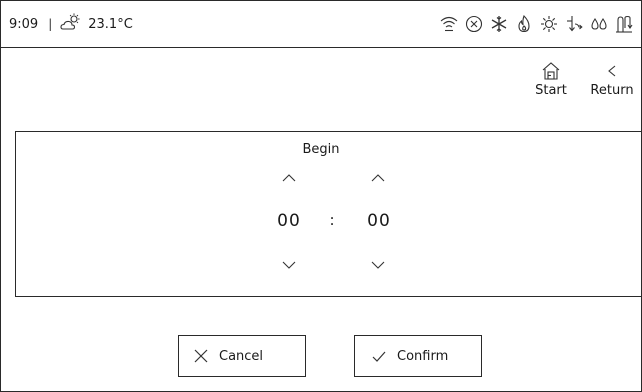  Describe the element at coordinates (24, 24) in the screenshot. I see `clock-time: 9:09` at that location.